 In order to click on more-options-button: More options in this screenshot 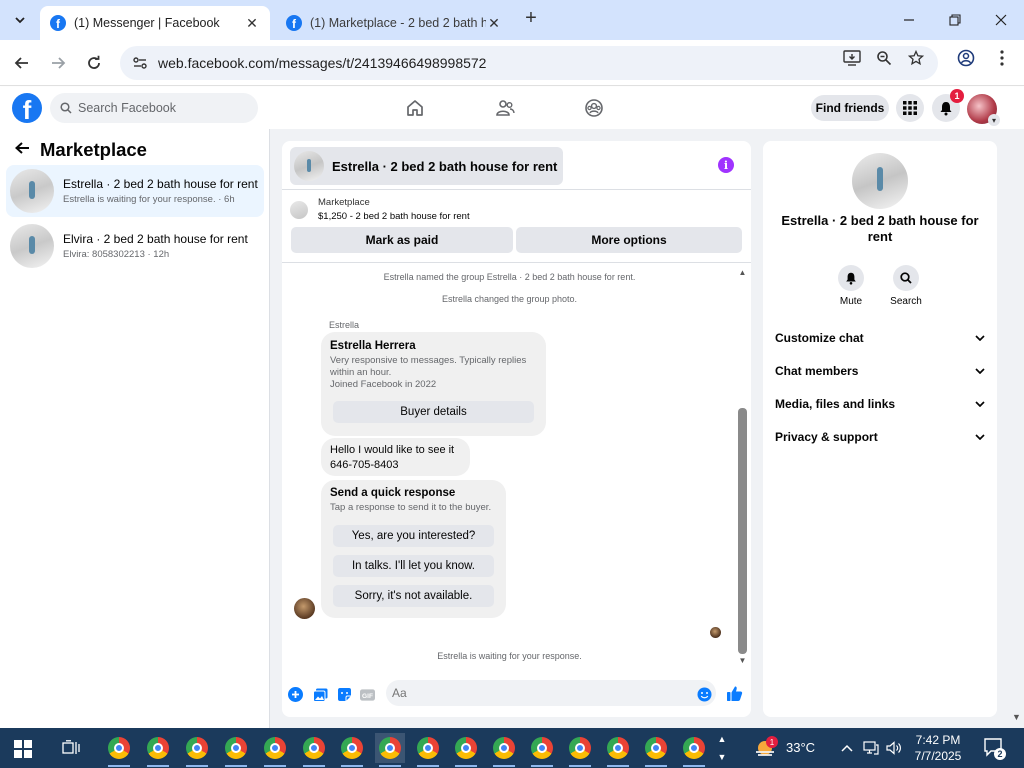, I will do `click(629, 240)`.